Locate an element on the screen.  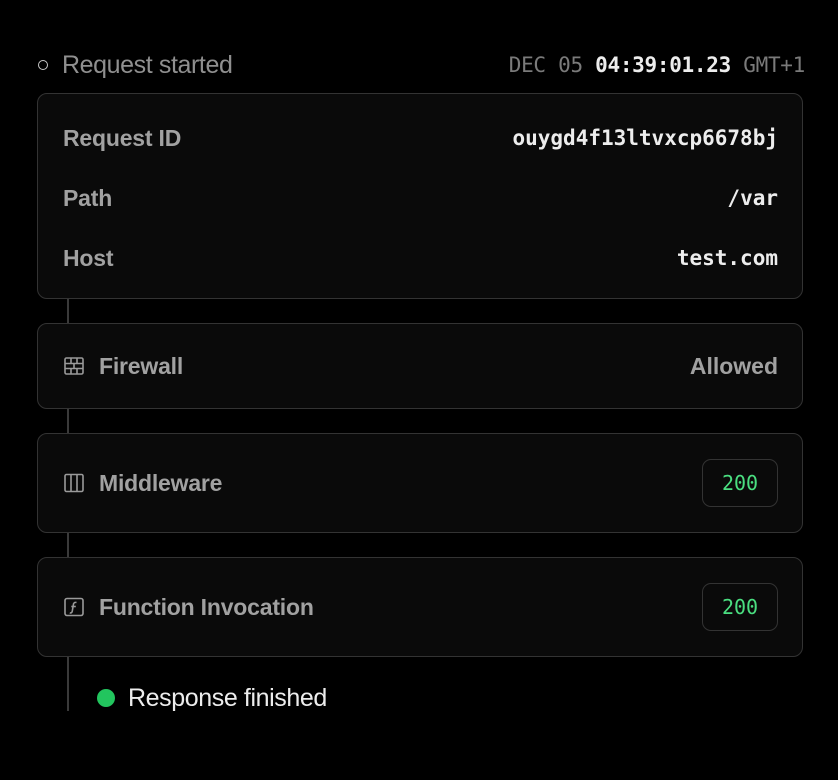
host-value: test.com is located at coordinates (727, 258).